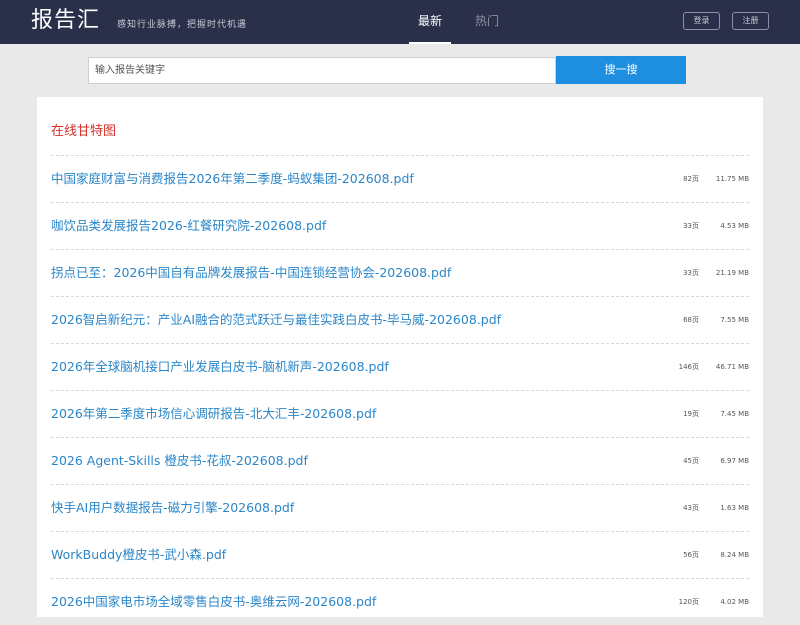  I want to click on report-file-size: 46.71 MB, so click(732, 367).